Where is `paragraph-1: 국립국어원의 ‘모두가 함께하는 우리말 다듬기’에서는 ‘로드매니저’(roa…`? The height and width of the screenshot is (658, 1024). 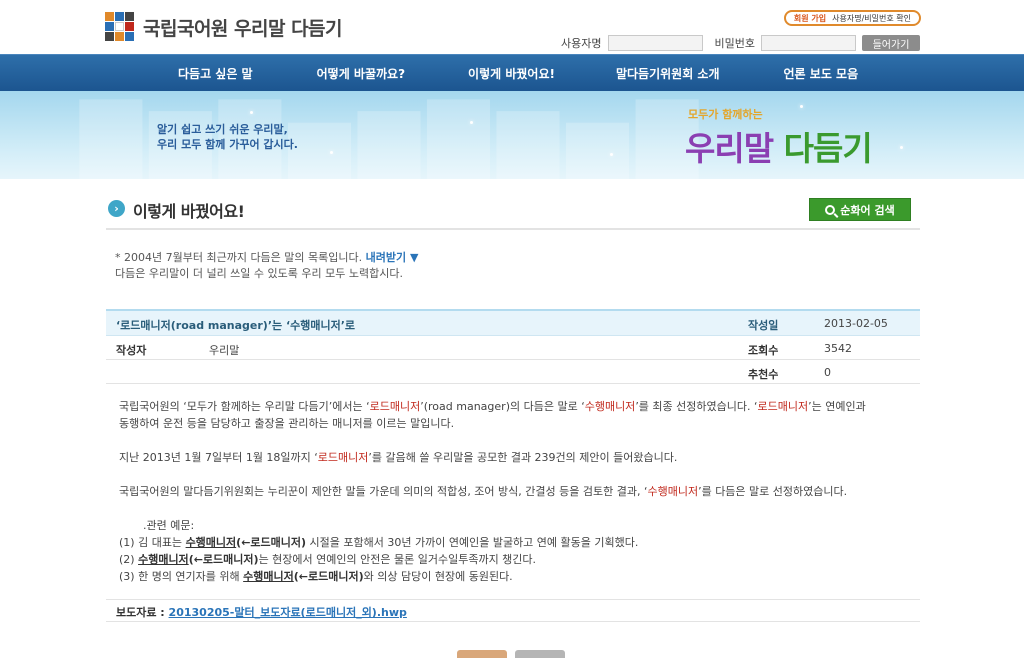
paragraph-1: 국립국어원의 ‘모두가 함께하는 우리말 다듬기’에서는 ‘로드매니저’(roa… is located at coordinates (514, 406).